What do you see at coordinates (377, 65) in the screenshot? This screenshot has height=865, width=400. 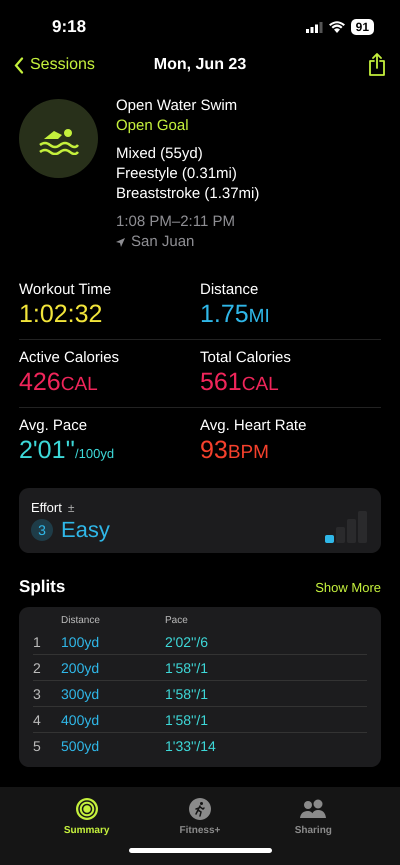 I see `share-icon` at bounding box center [377, 65].